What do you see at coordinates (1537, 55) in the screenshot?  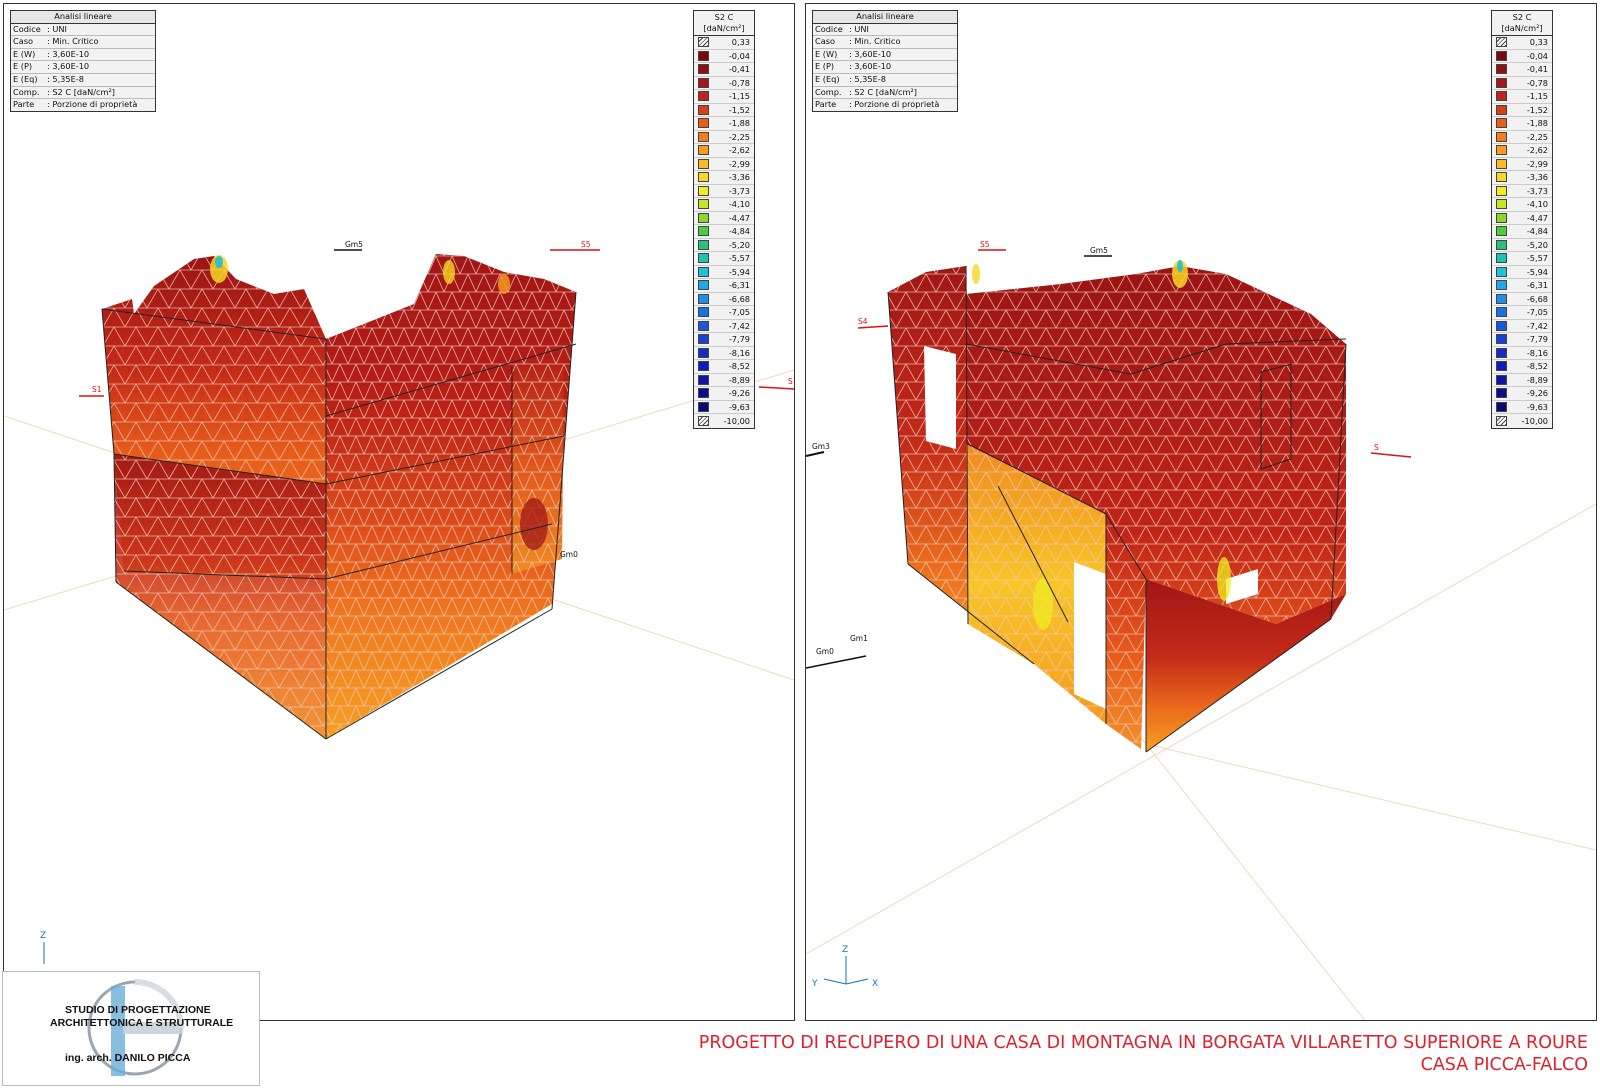 I see `legend-value: -0,04` at bounding box center [1537, 55].